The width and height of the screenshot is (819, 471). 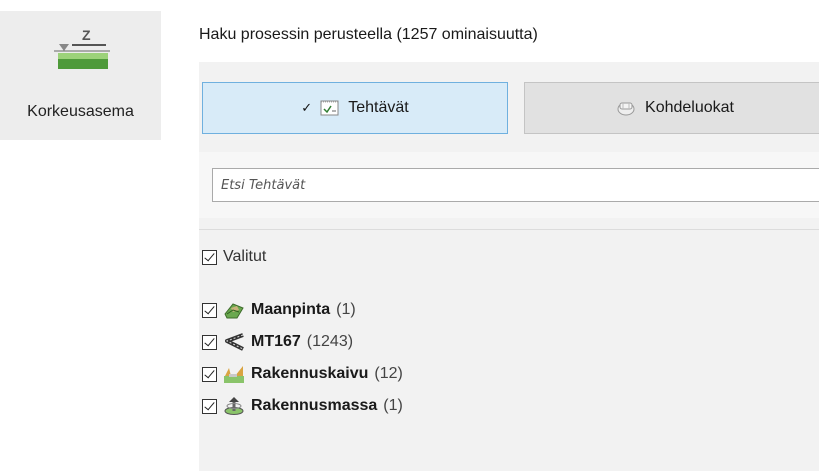 I want to click on list-item: Rakennusmassa (1), so click(x=302, y=406).